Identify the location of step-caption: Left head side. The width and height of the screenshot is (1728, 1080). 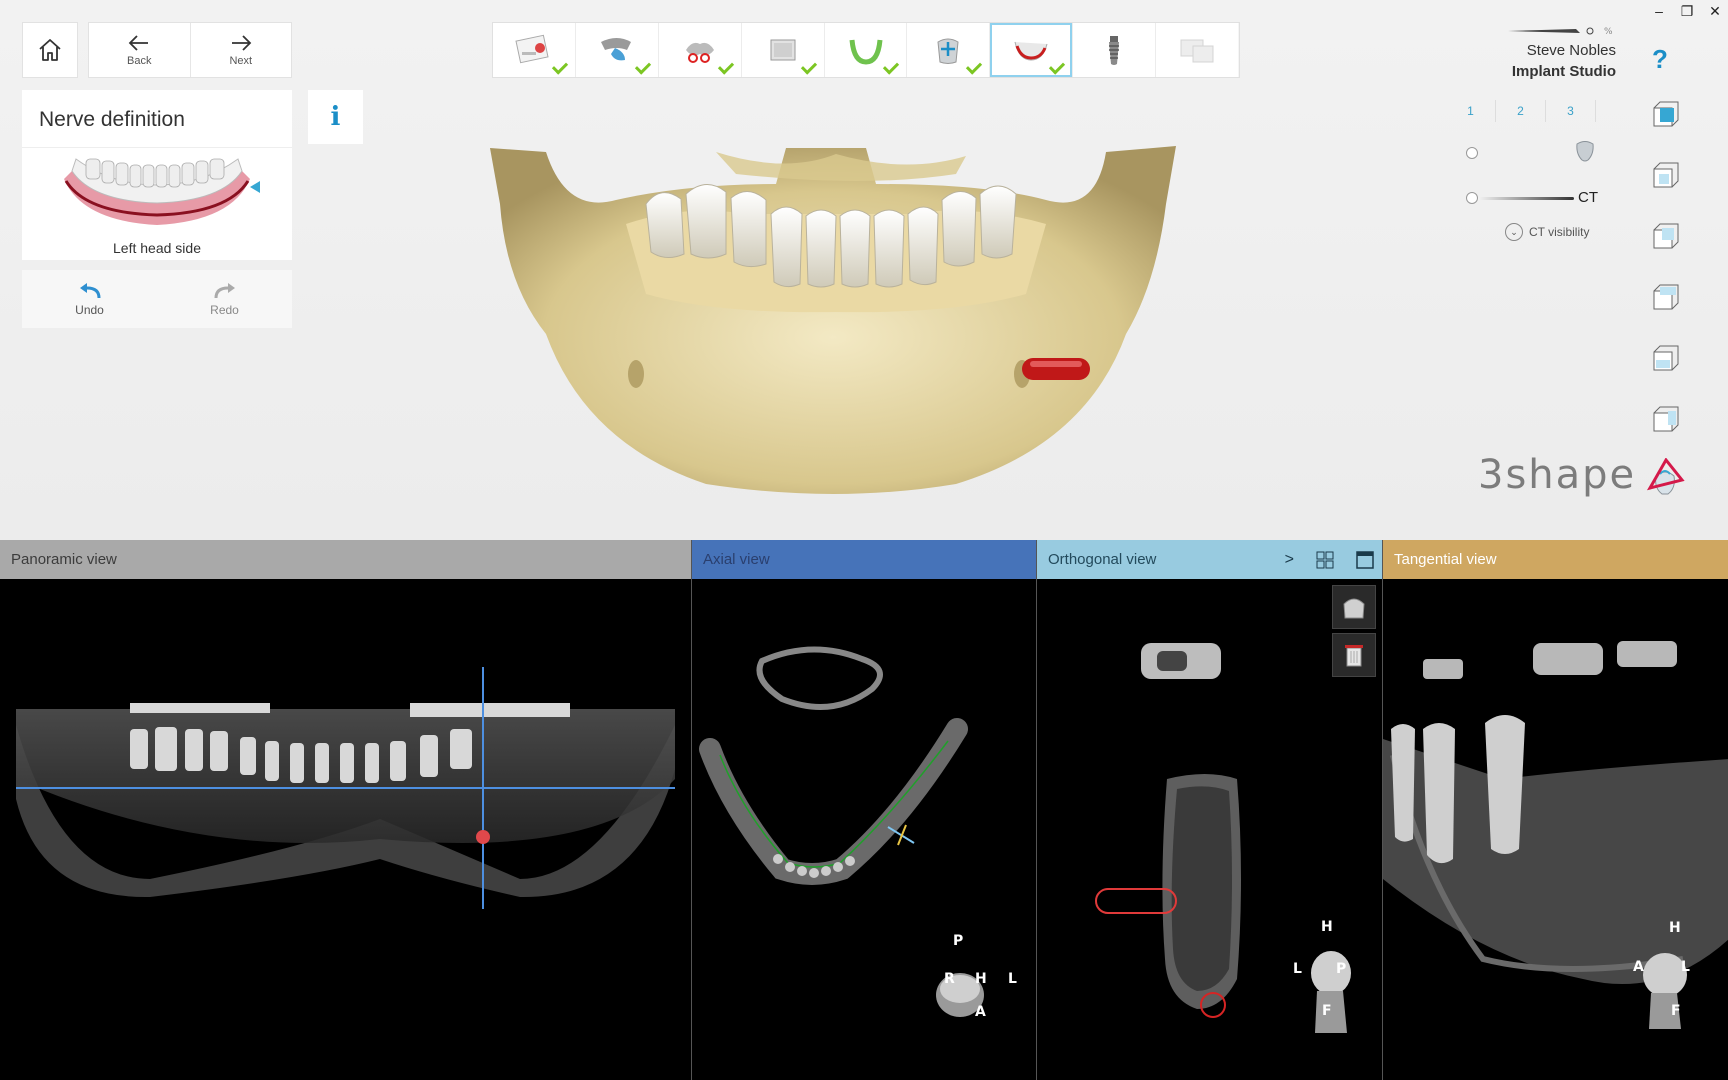
(157, 248).